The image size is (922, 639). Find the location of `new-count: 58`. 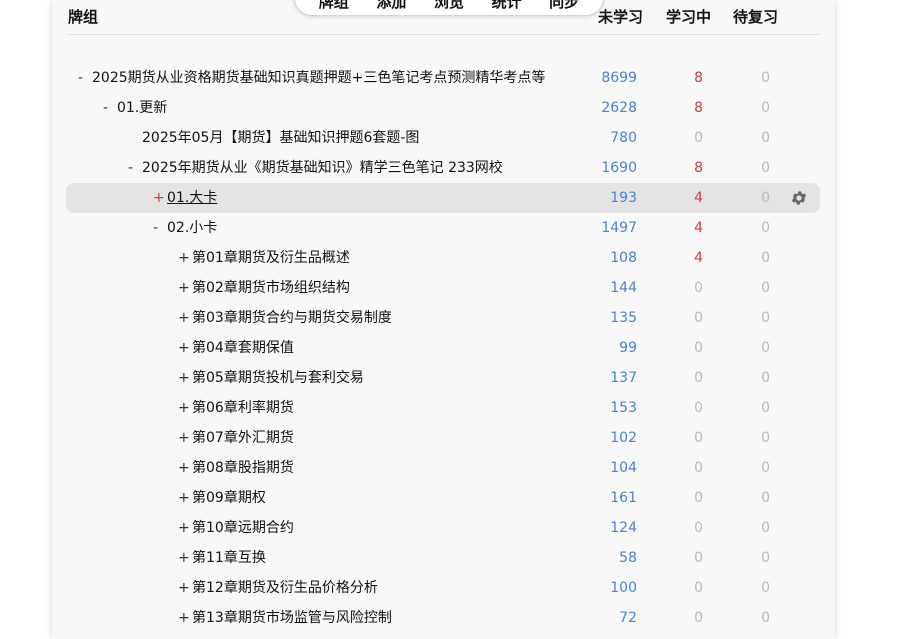

new-count: 58 is located at coordinates (628, 558).